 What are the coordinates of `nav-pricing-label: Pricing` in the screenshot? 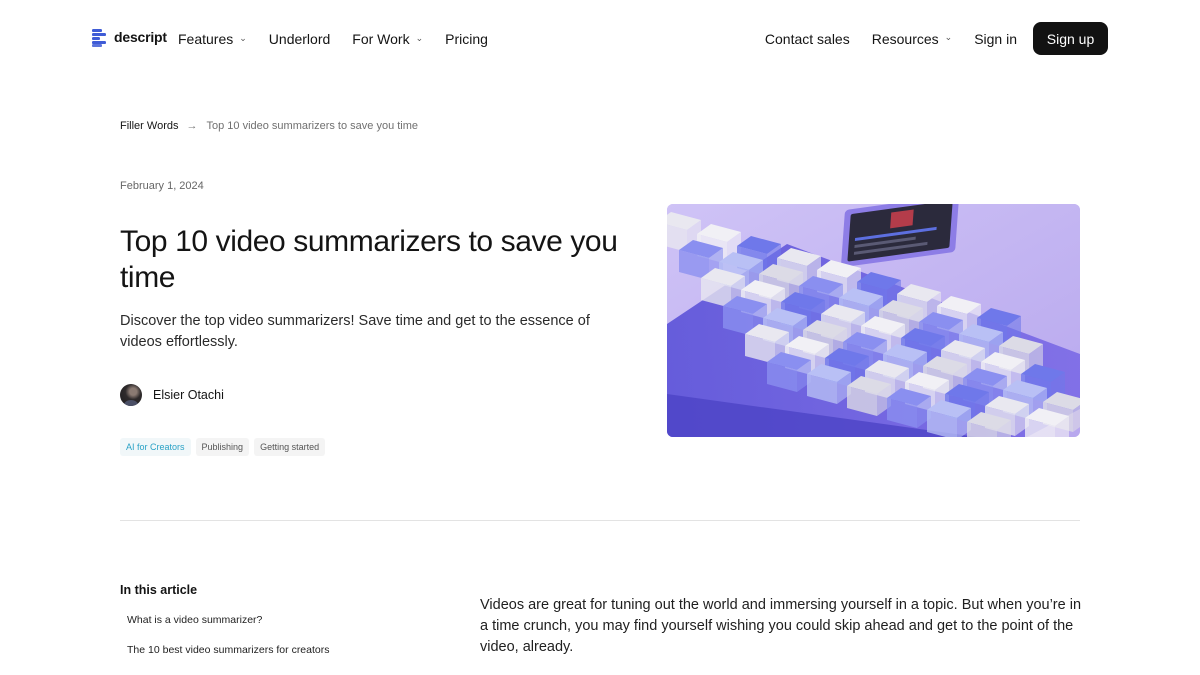 It's located at (466, 39).